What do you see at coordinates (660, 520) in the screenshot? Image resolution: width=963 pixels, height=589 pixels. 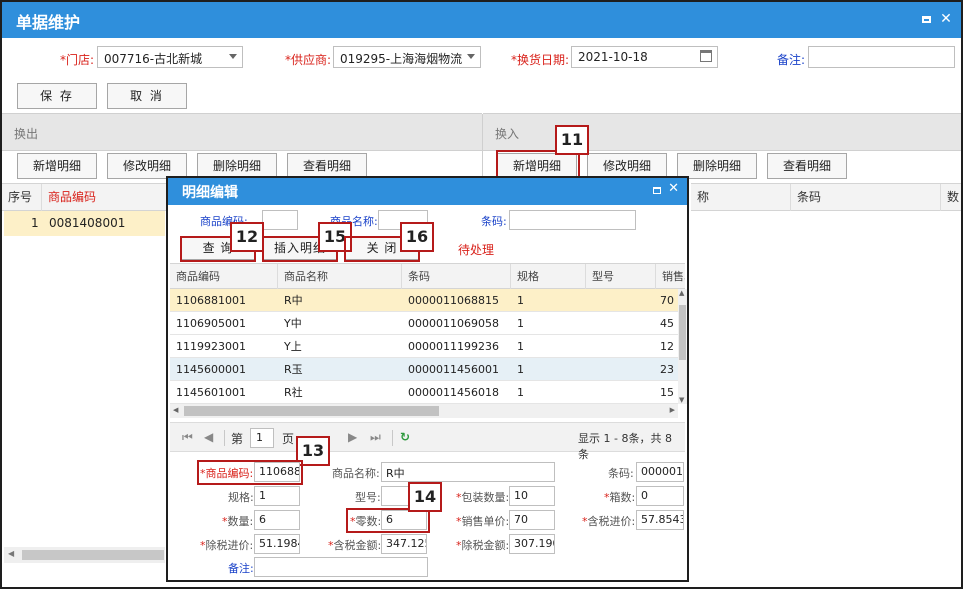 I see `detail-tax-cost-input: 57.8543` at bounding box center [660, 520].